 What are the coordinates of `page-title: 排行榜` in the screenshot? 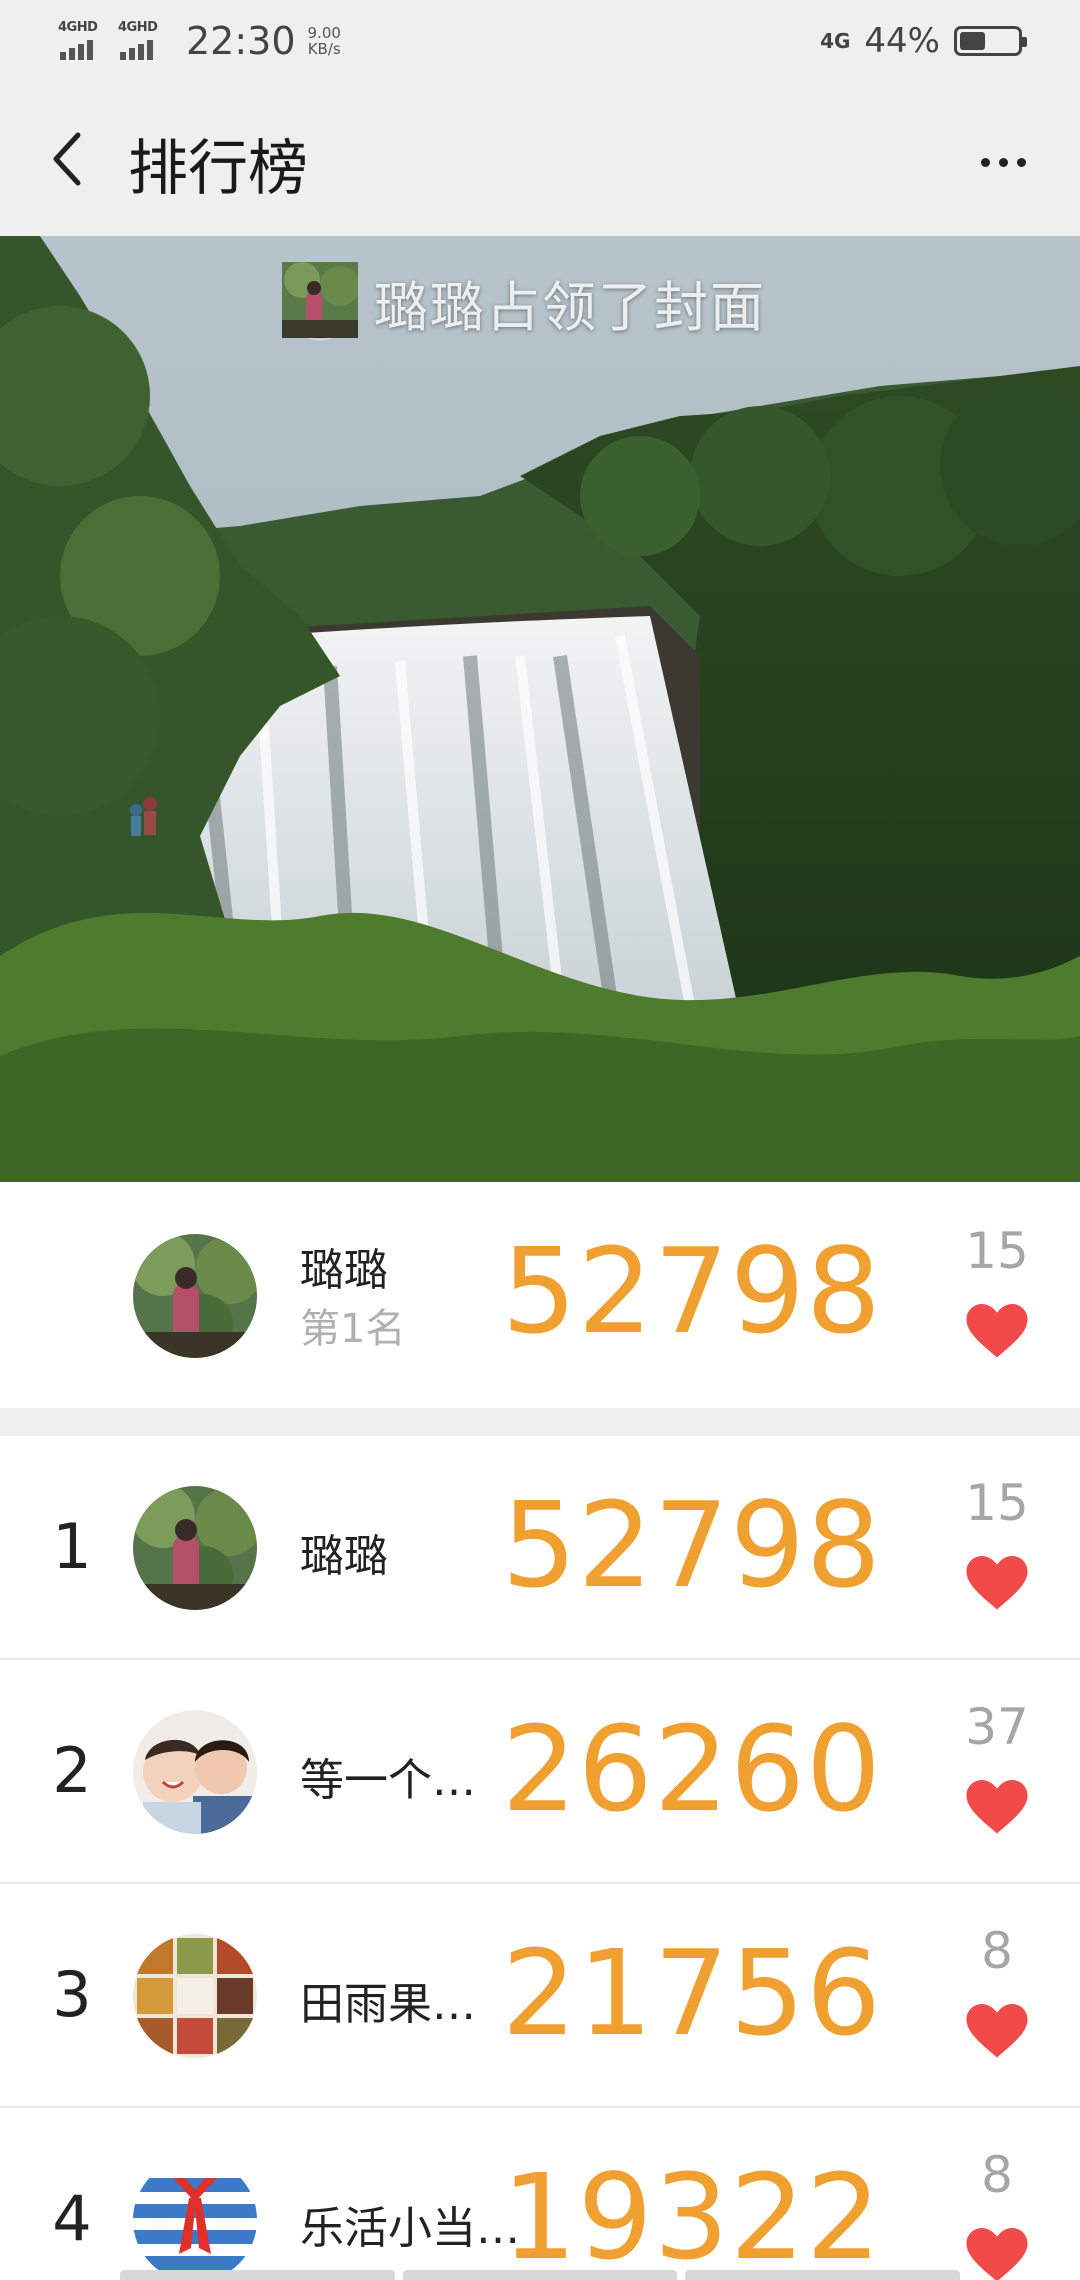 It's located at (218, 169).